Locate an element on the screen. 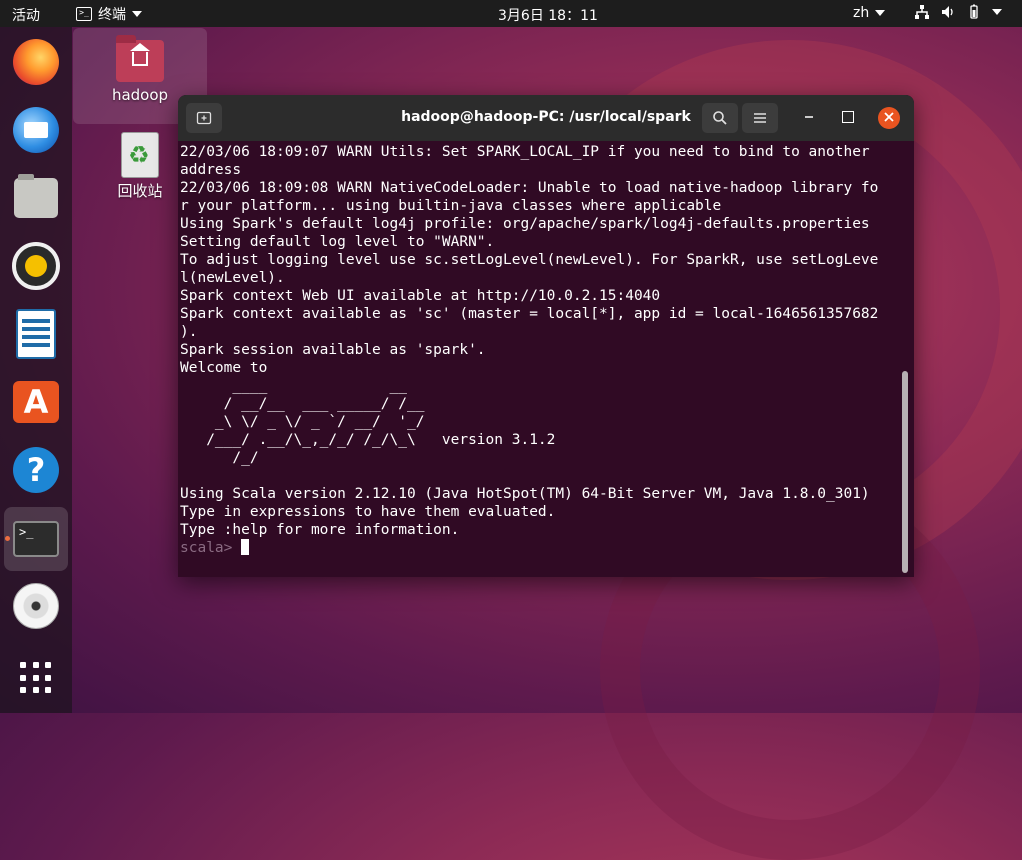 Image resolution: width=1022 pixels, height=860 pixels. terminal-icon: >_ is located at coordinates (36, 539).